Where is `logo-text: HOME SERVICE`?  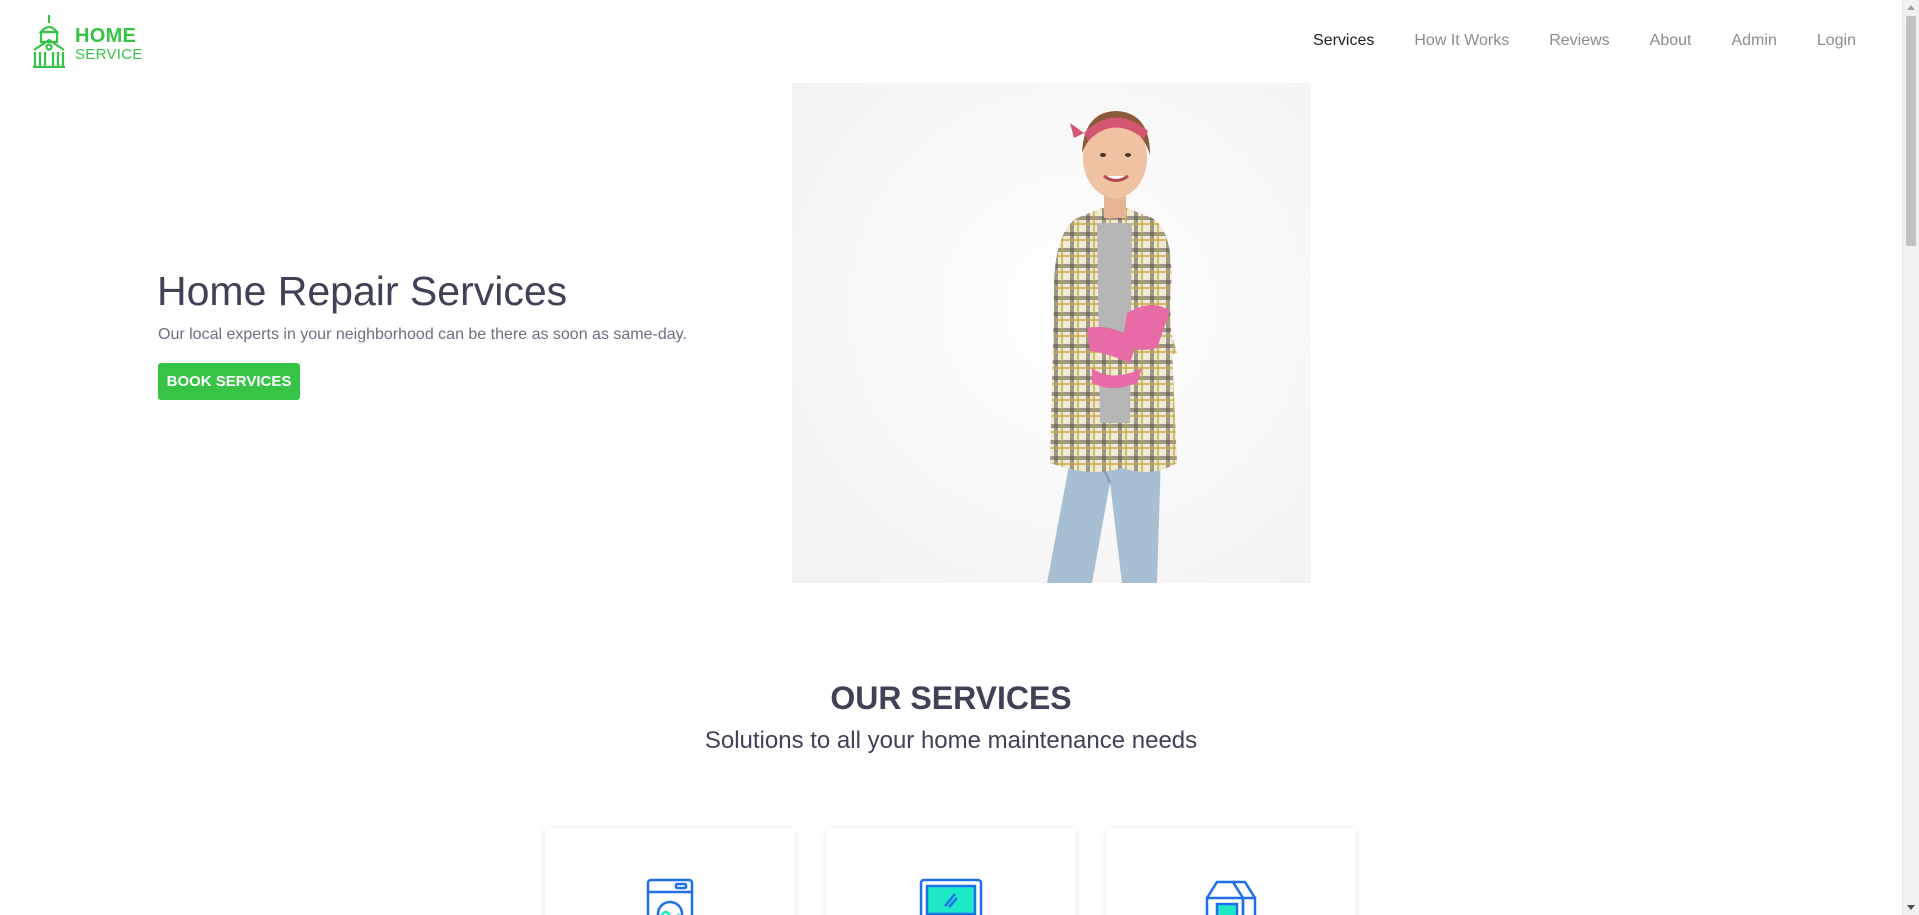
logo-text: HOME SERVICE is located at coordinates (109, 44).